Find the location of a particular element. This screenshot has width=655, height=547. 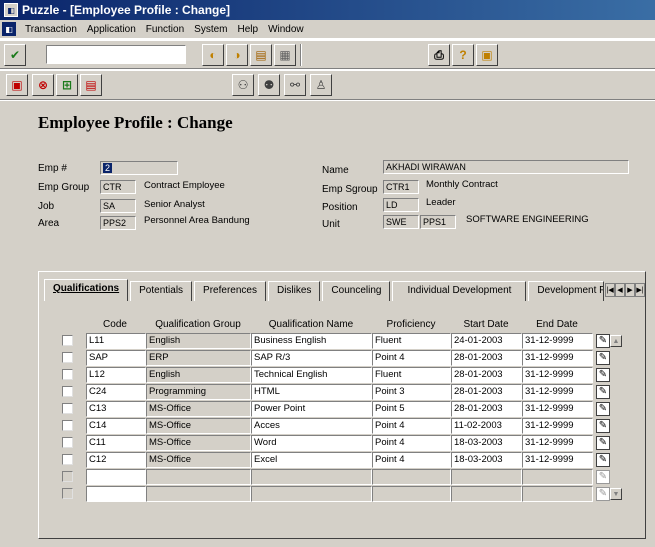

proficiency-cell is located at coordinates (411, 477).